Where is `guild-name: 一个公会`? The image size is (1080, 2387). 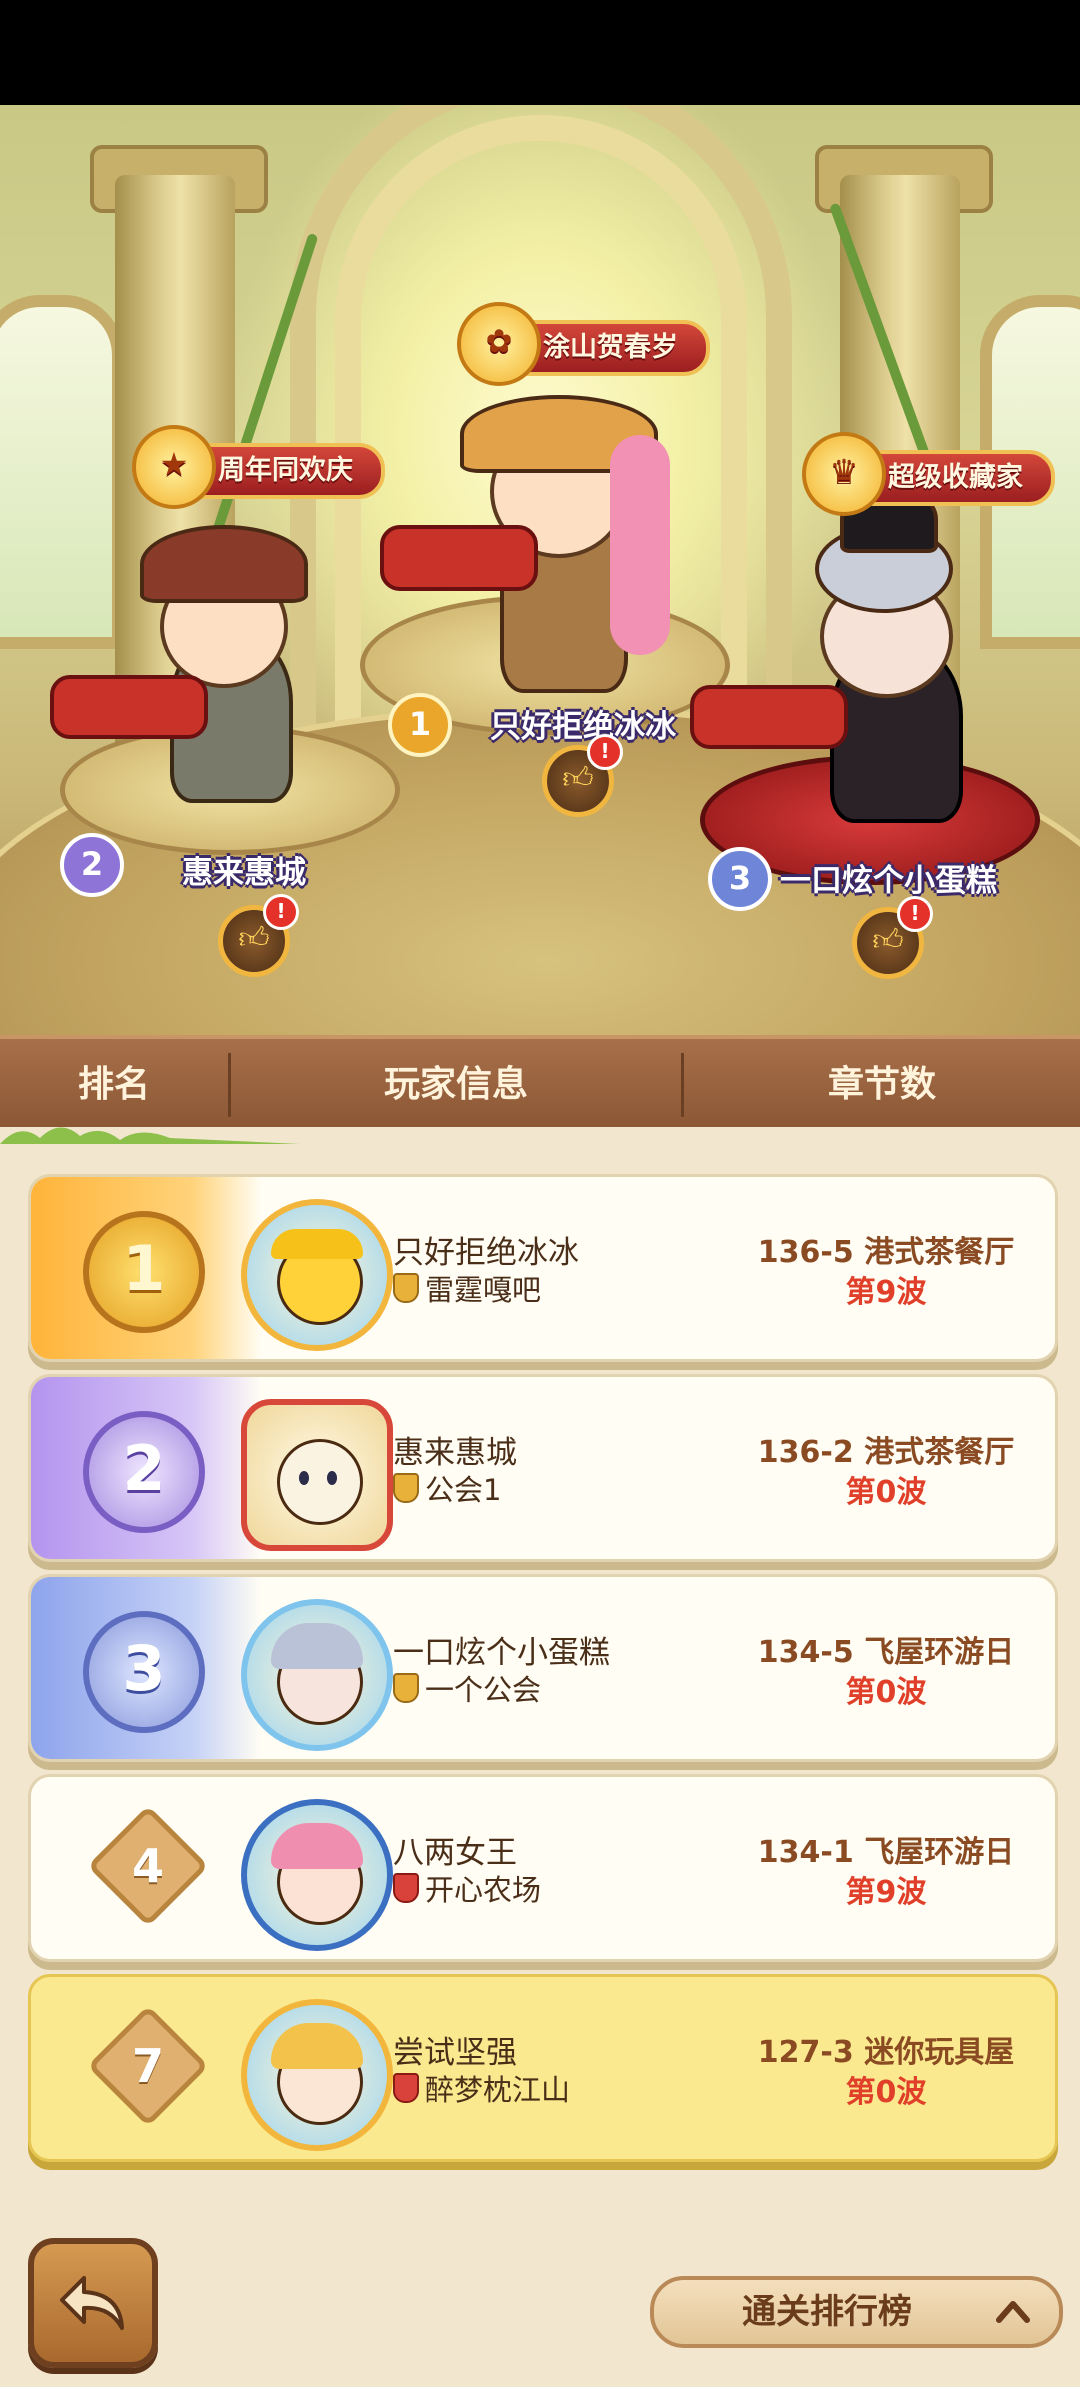
guild-name: 一个公会 is located at coordinates (467, 1688).